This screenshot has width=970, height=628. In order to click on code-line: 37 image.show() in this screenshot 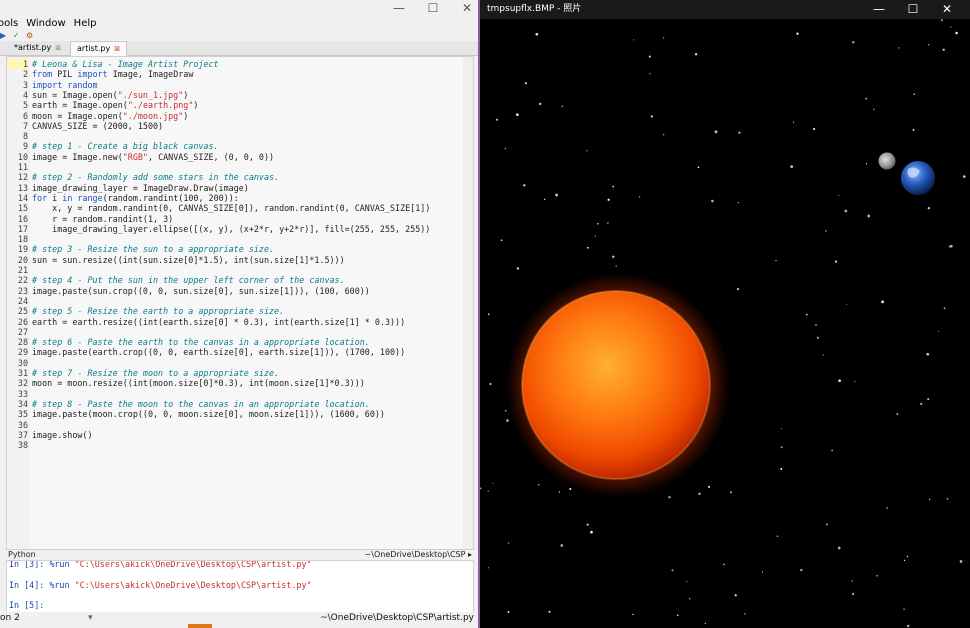, I will do `click(240, 435)`.